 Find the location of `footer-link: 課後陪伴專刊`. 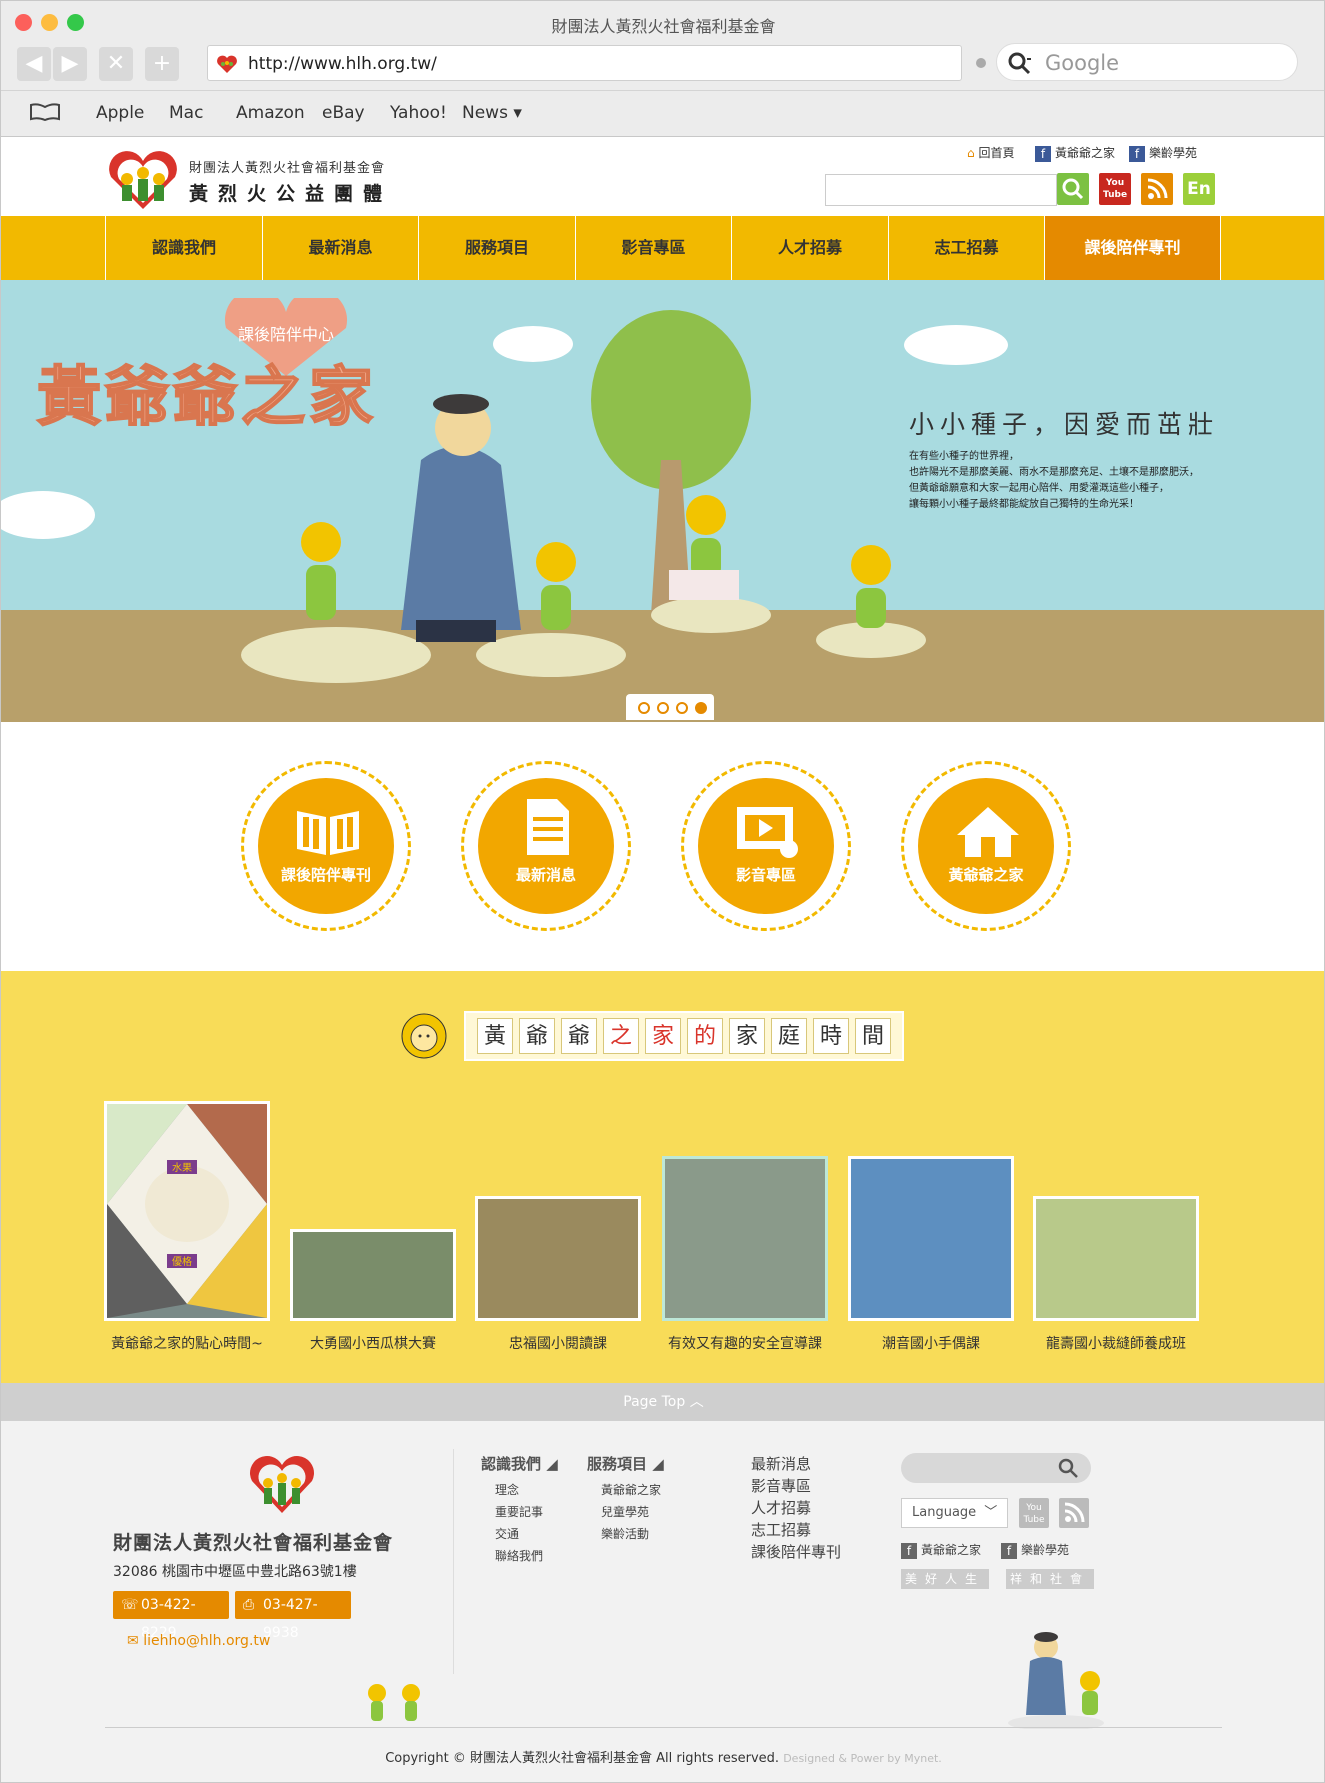

footer-link: 課後陪伴專刊 is located at coordinates (796, 1551).